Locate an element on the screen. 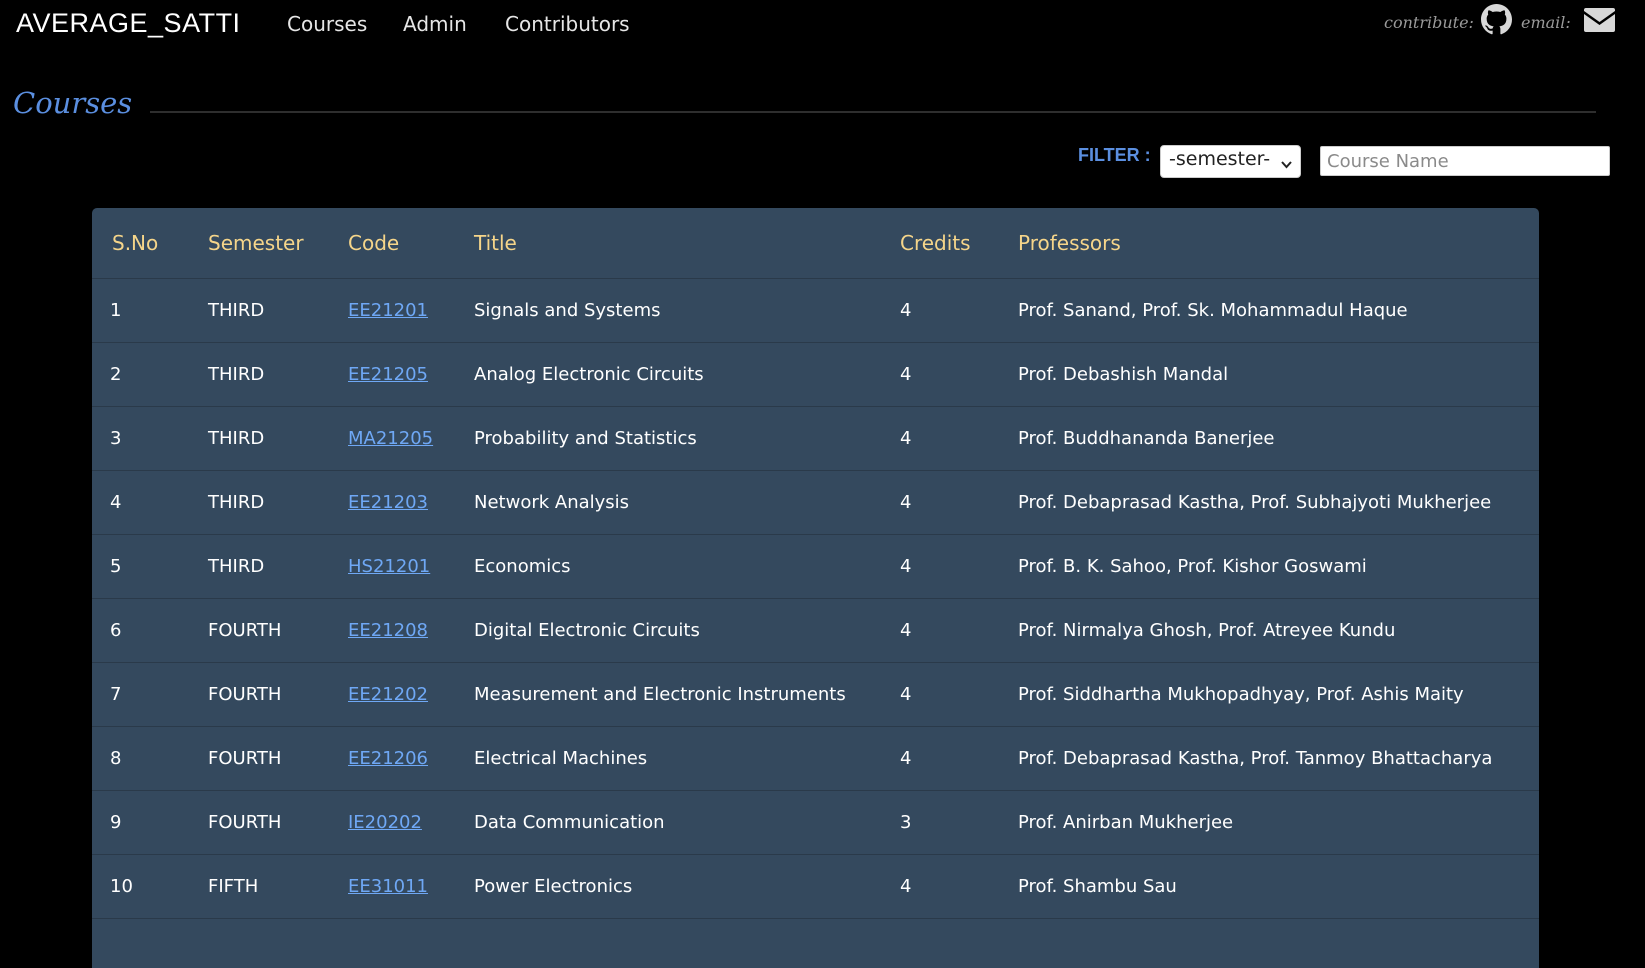  cell-code: EE21206 is located at coordinates (411, 758).